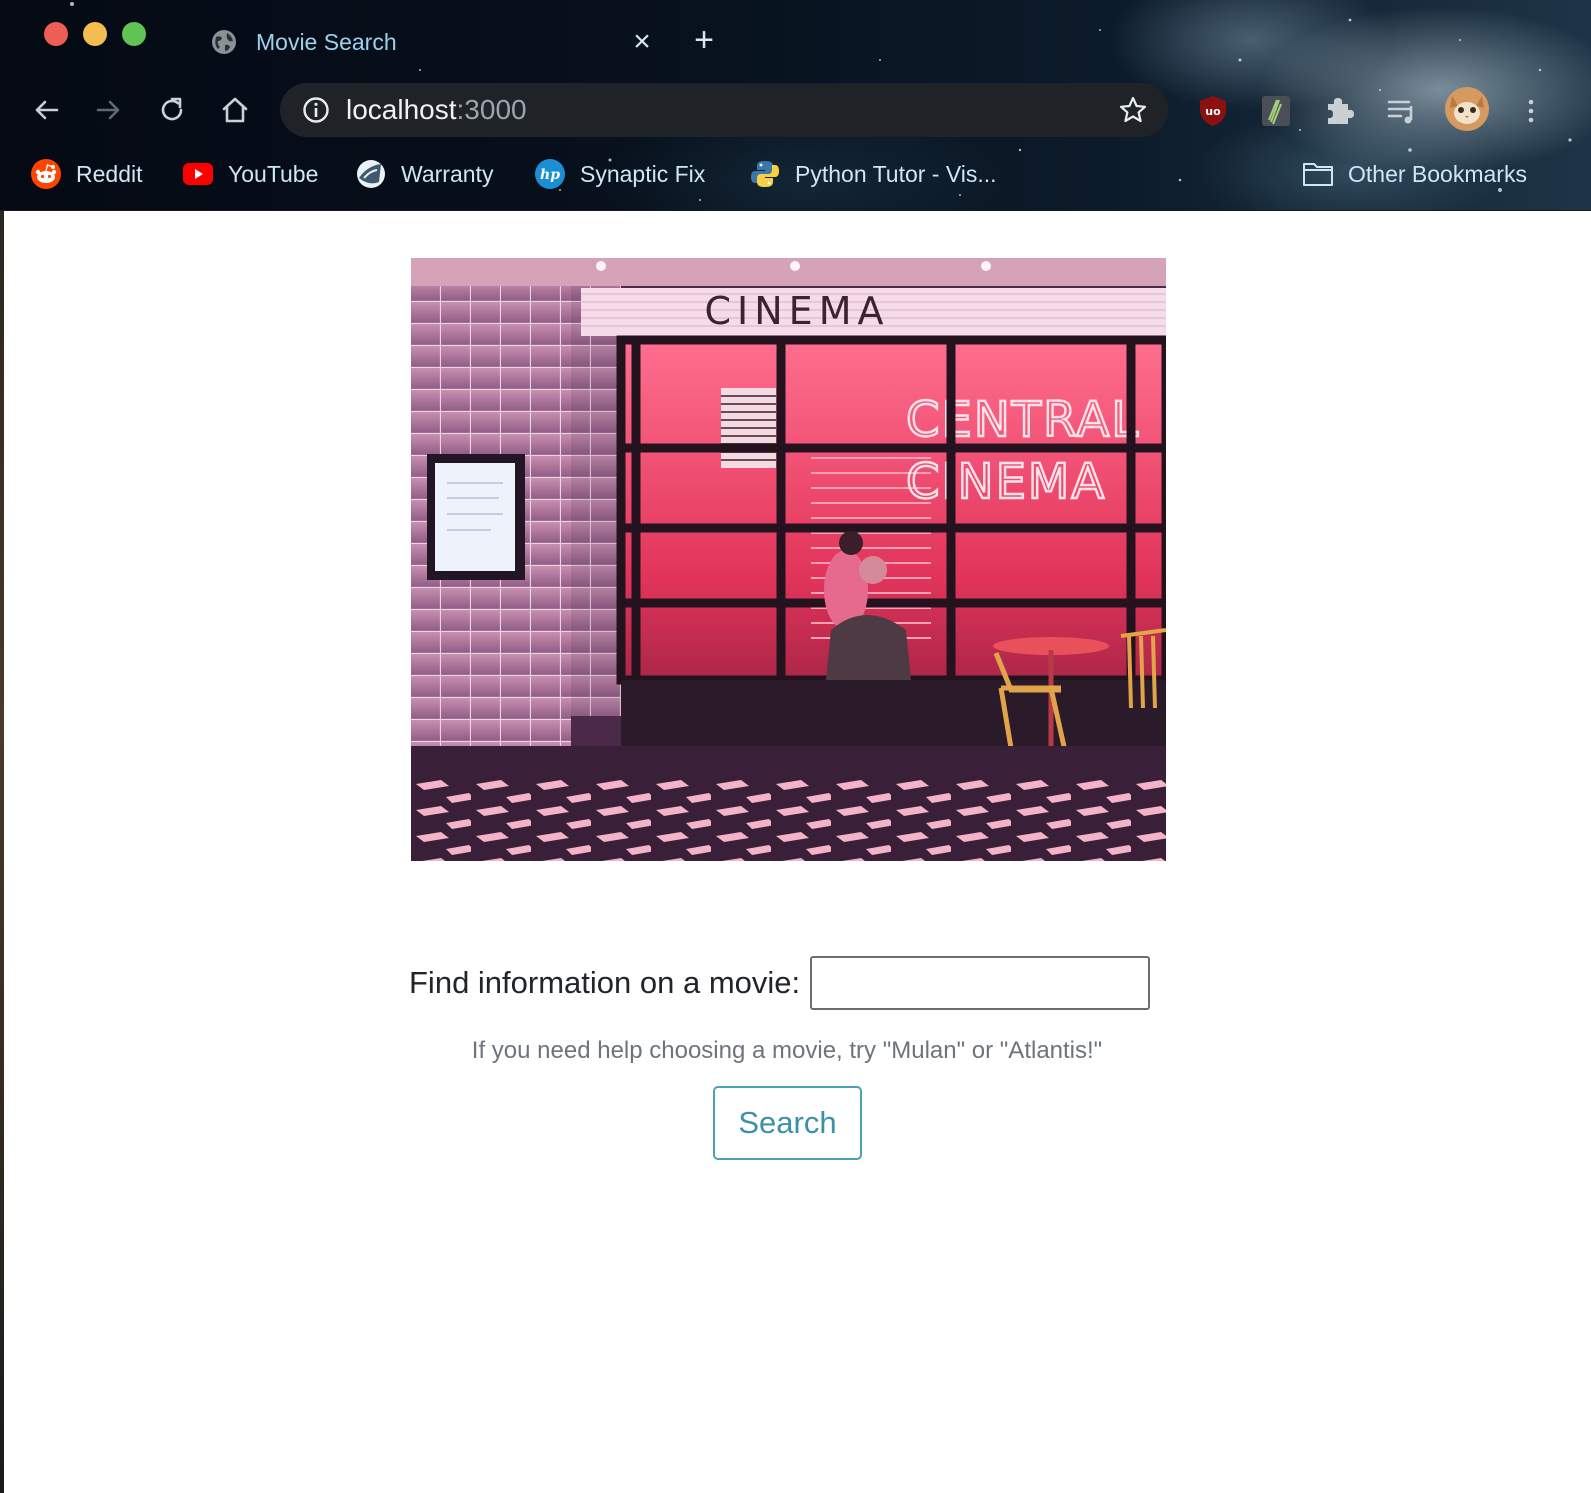  I want to click on ublock-origin-icon: uo, so click(1213, 111).